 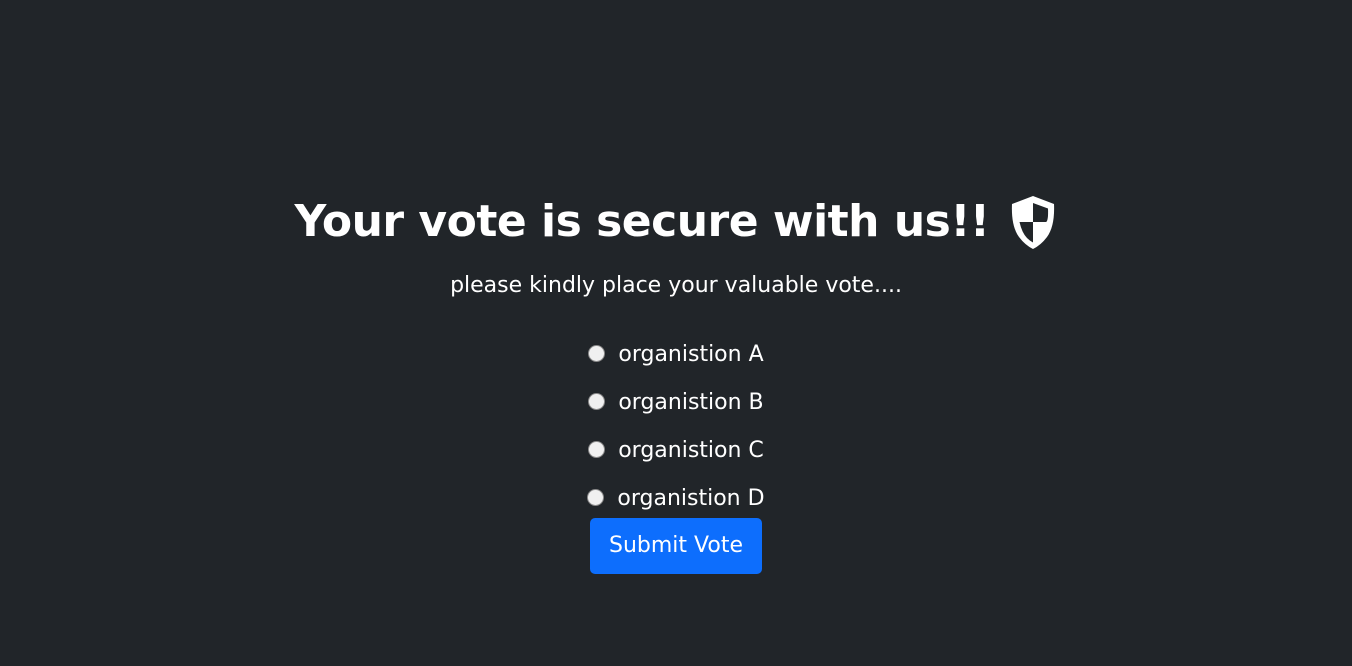 I want to click on vote-option-label: organistion C, so click(x=691, y=450).